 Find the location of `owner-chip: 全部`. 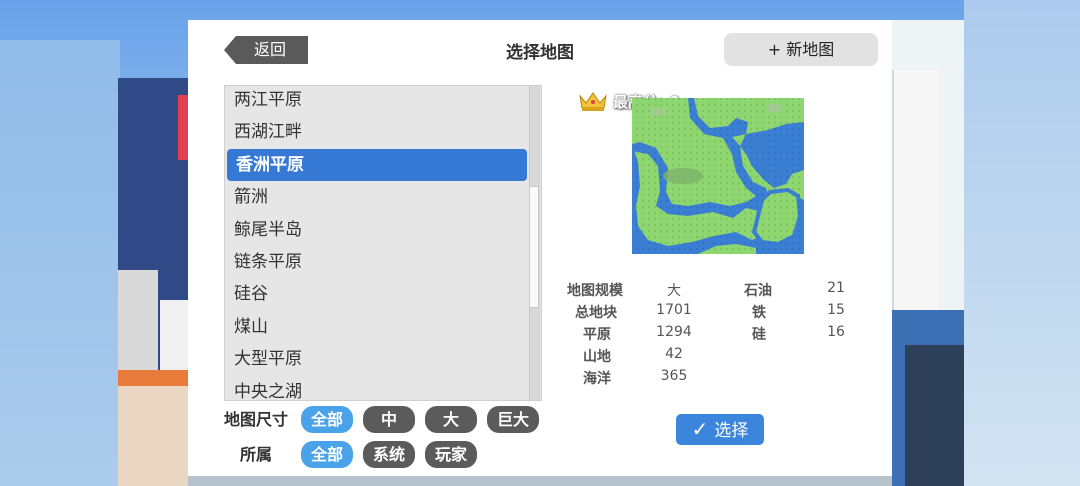

owner-chip: 全部 is located at coordinates (327, 454).